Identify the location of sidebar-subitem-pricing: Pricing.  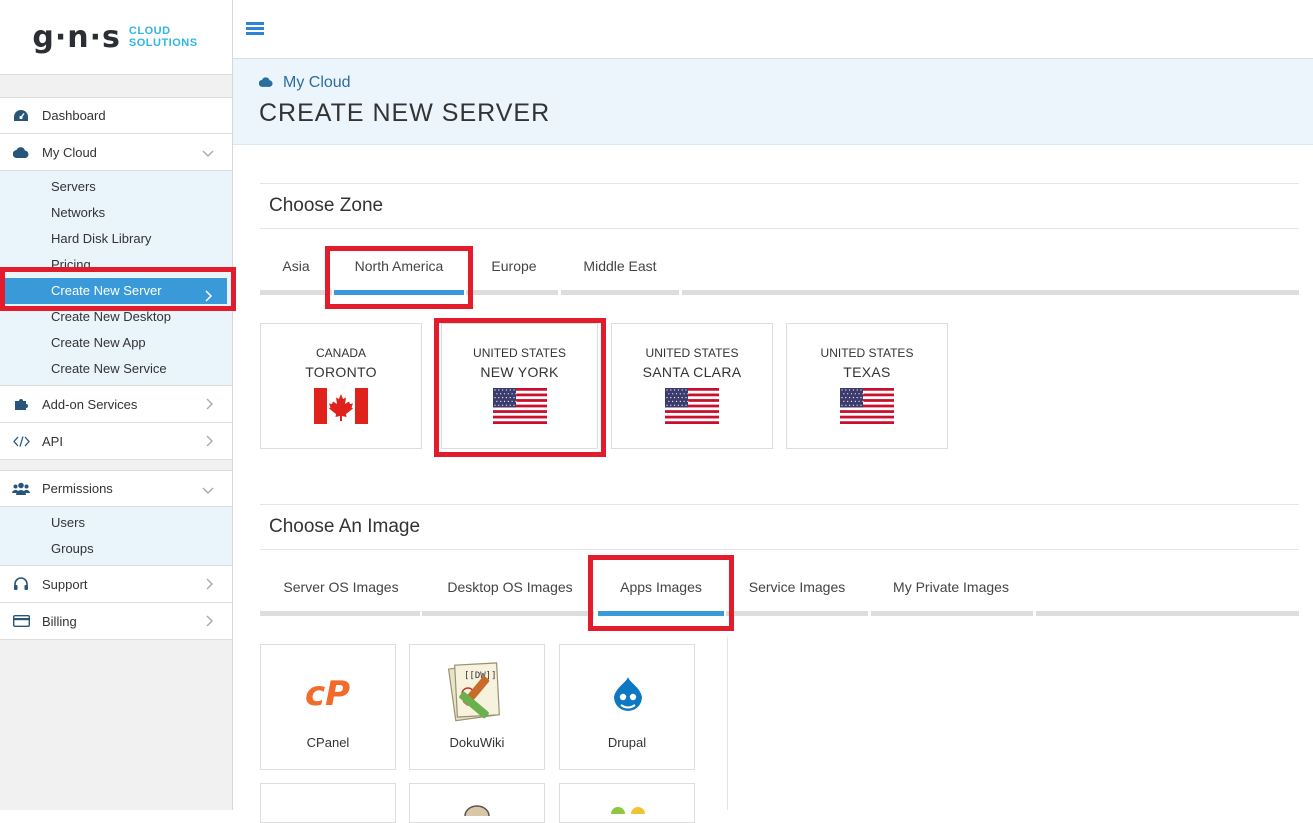
(116, 265).